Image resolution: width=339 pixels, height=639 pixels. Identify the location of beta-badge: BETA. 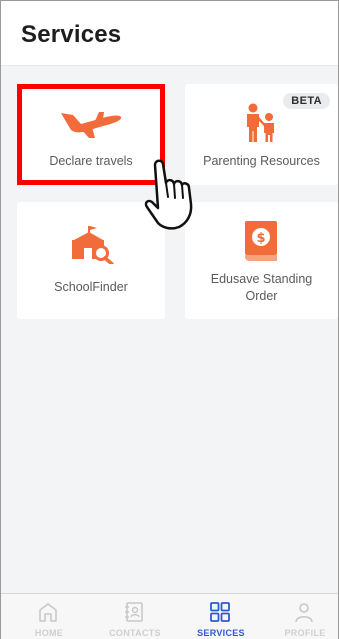
(306, 101).